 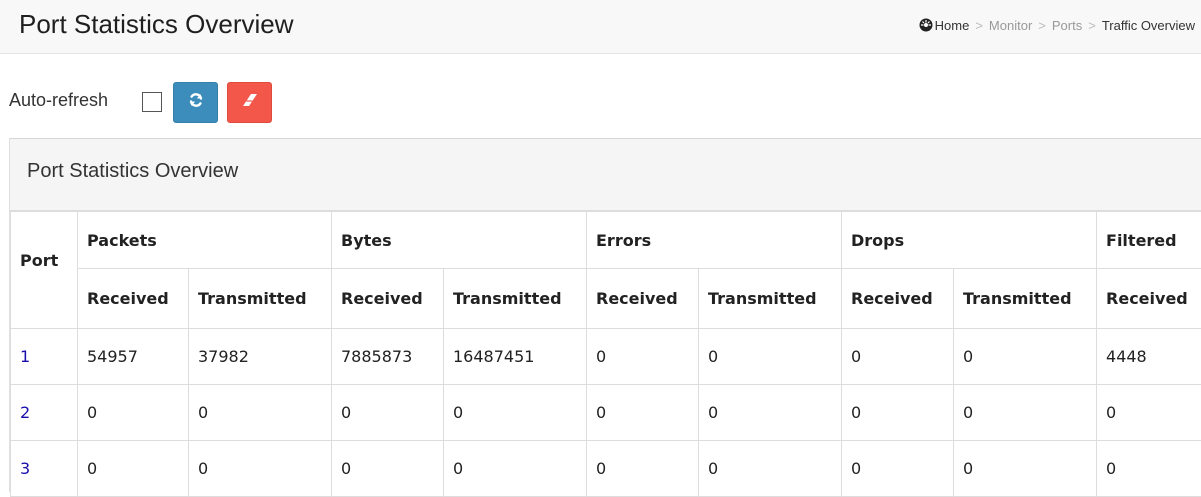 What do you see at coordinates (44, 270) in the screenshot?
I see `port-column-header: Port` at bounding box center [44, 270].